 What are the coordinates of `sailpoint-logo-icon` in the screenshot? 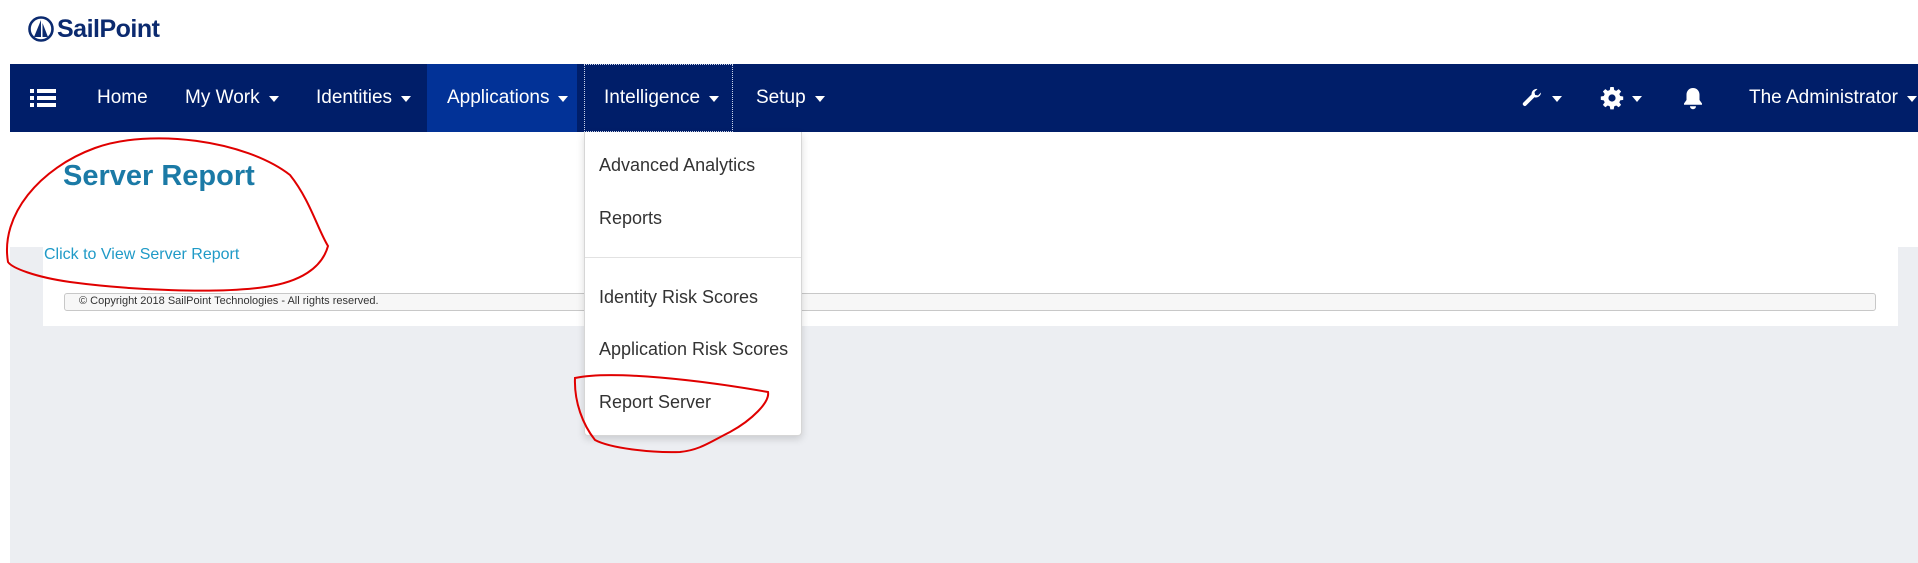 It's located at (41, 29).